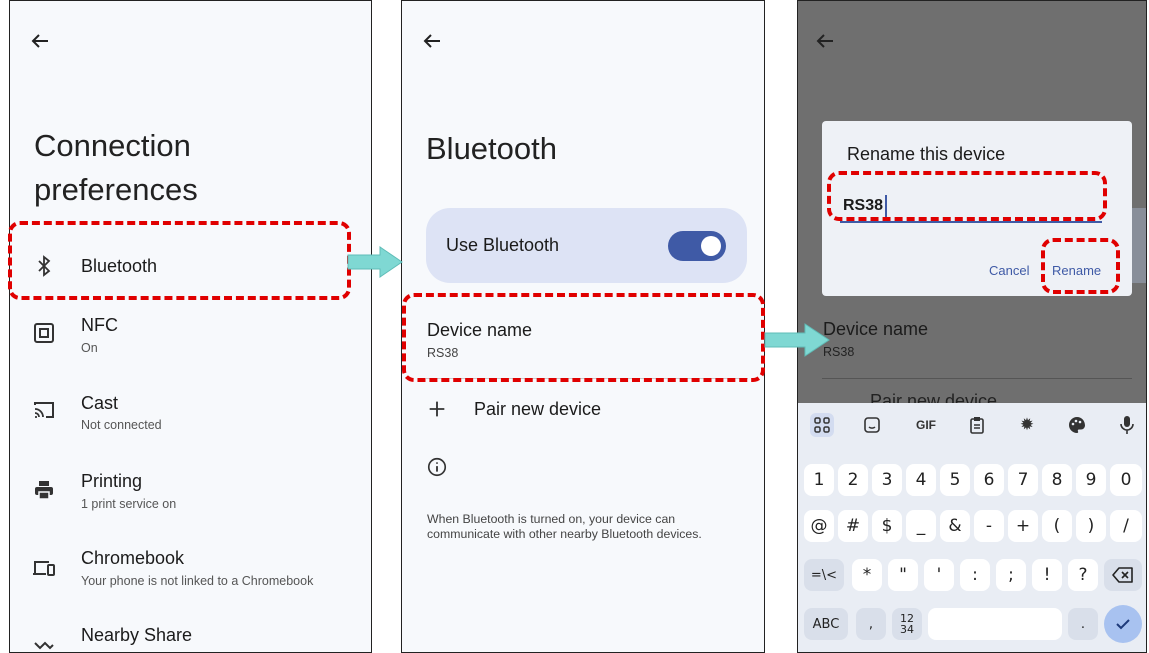 Image resolution: width=1149 pixels, height=653 pixels. I want to click on key-ampersand: &, so click(955, 526).